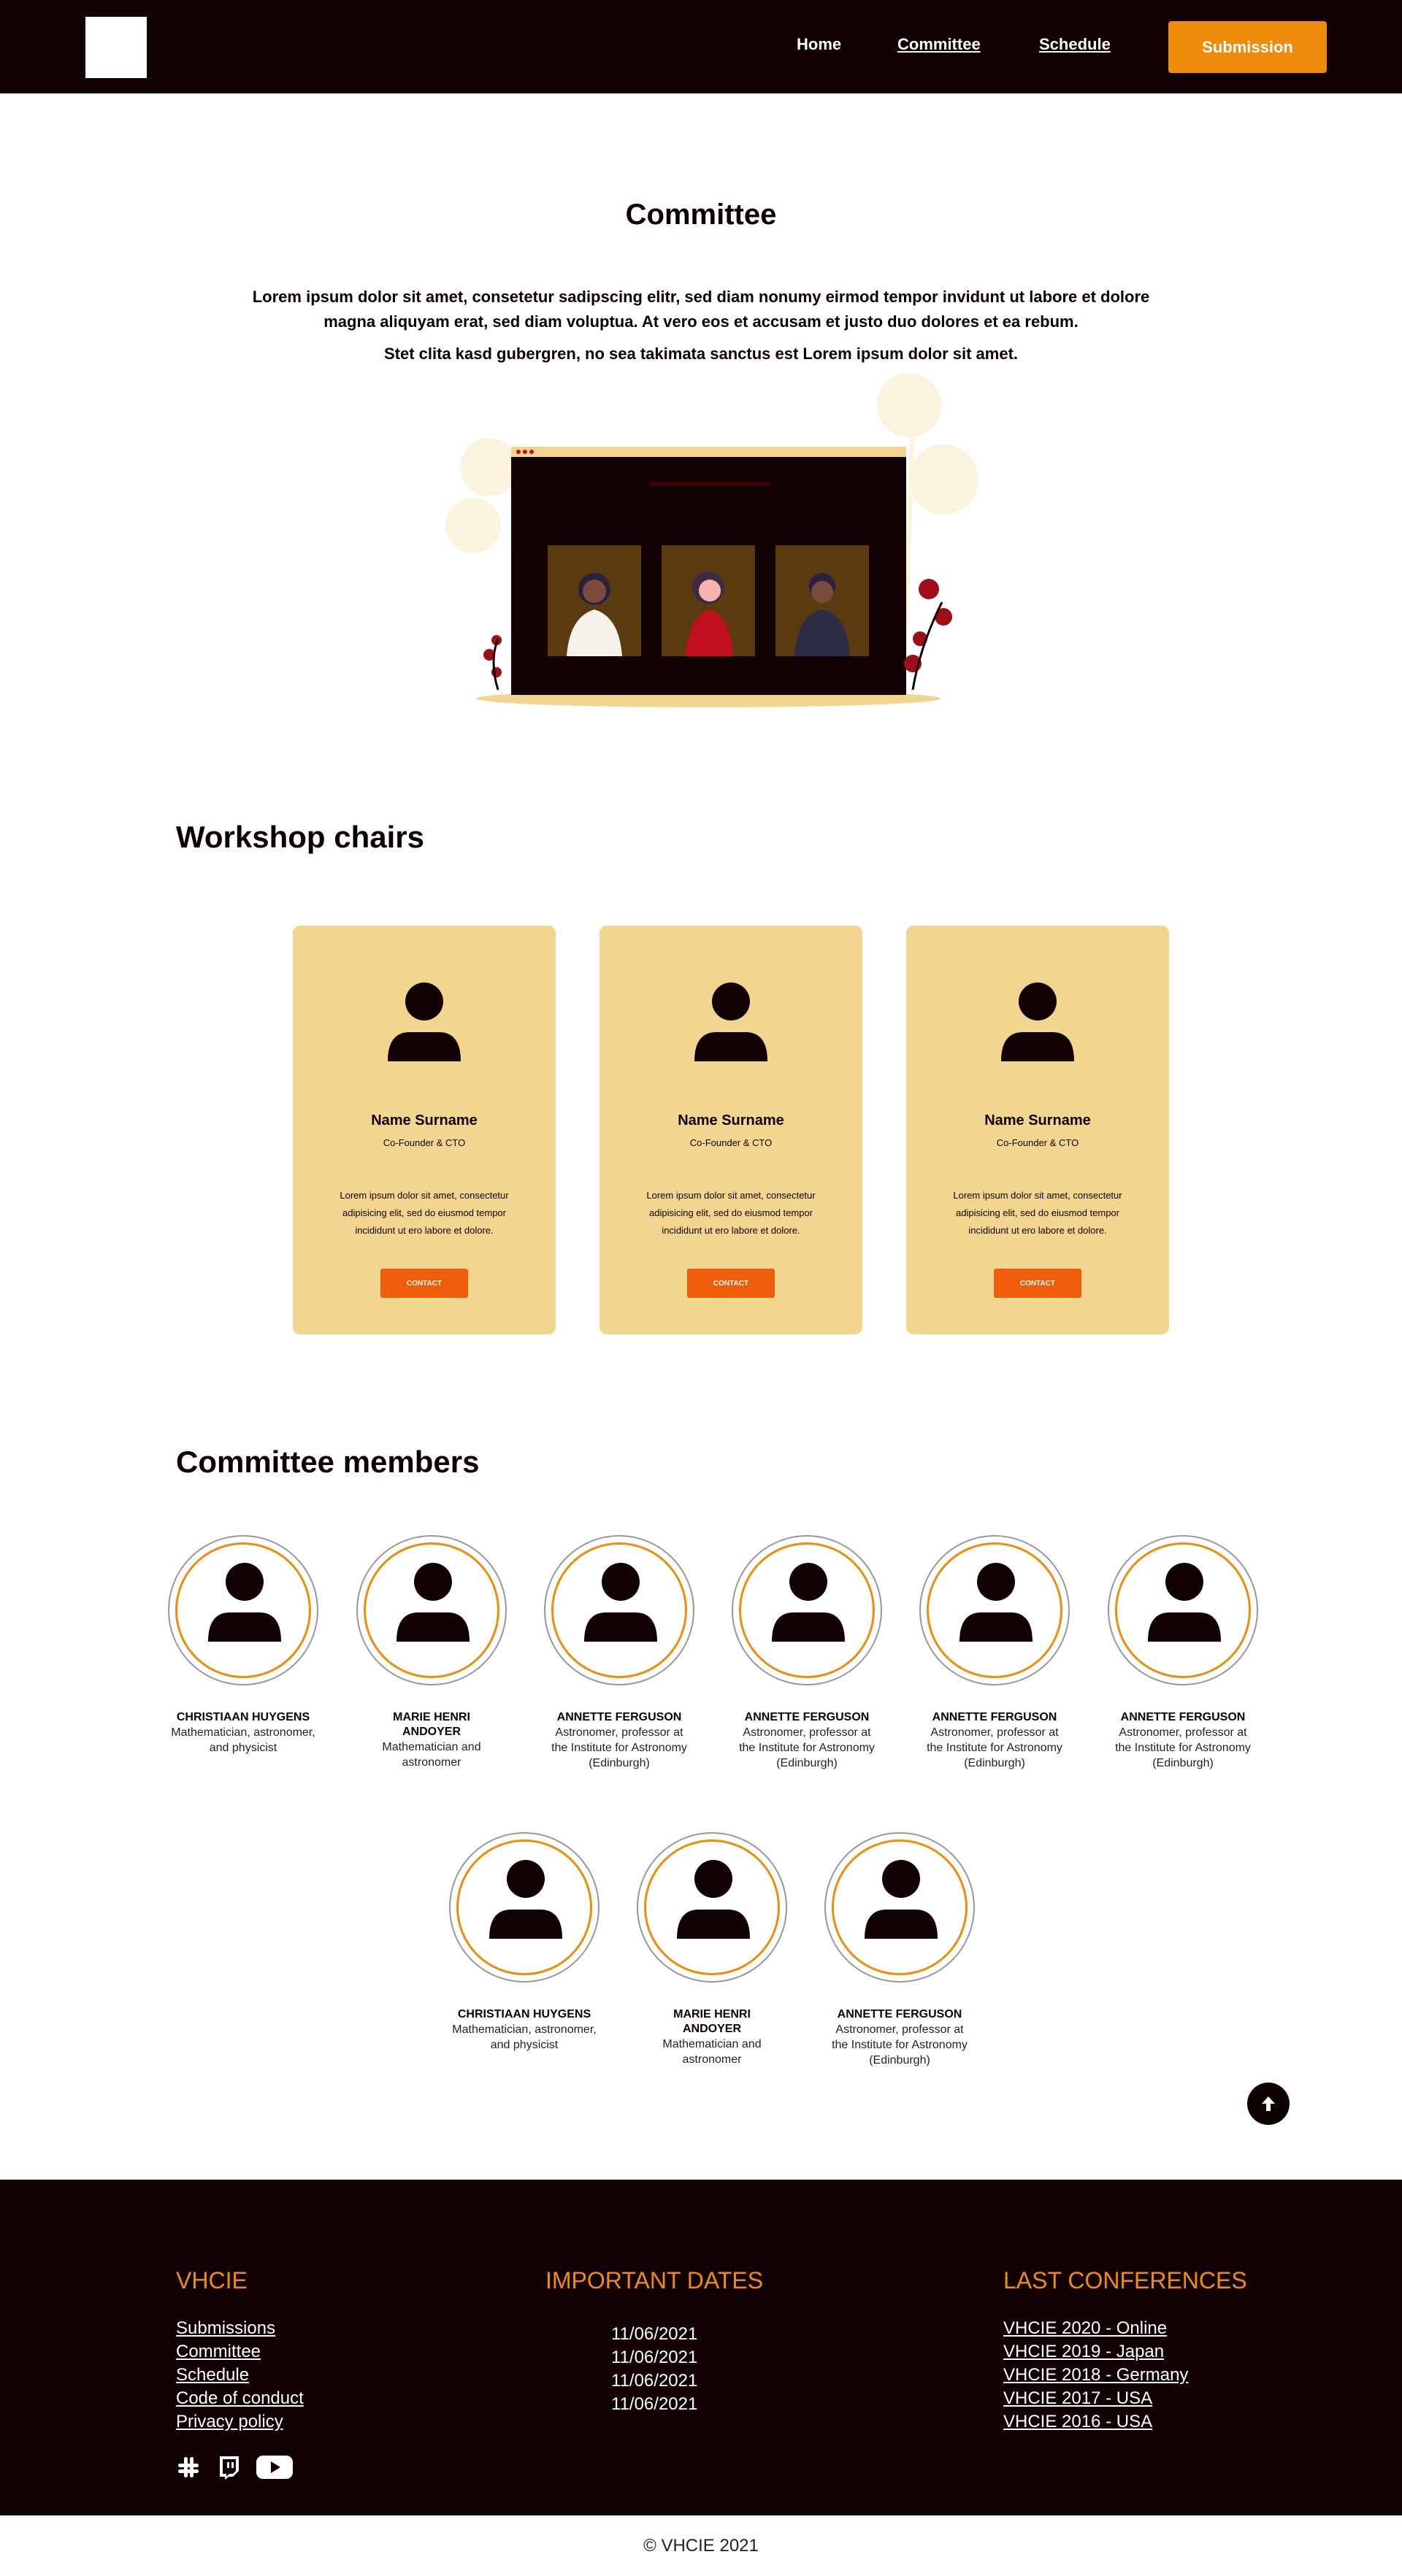 This screenshot has height=2576, width=1402. What do you see at coordinates (1075, 44) in the screenshot?
I see `nav-schedule-link: Schedule` at bounding box center [1075, 44].